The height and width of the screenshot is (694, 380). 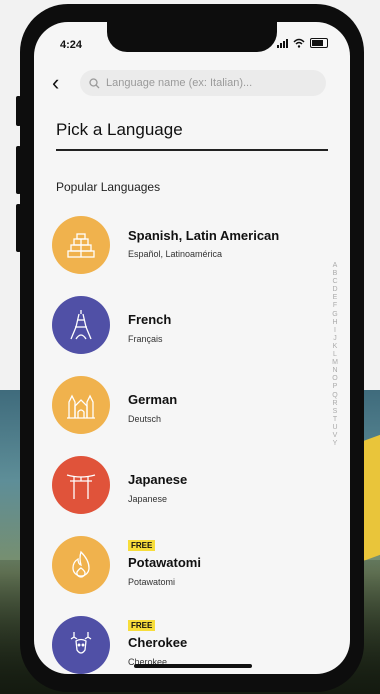 What do you see at coordinates (94, 82) in the screenshot?
I see `search-icon` at bounding box center [94, 82].